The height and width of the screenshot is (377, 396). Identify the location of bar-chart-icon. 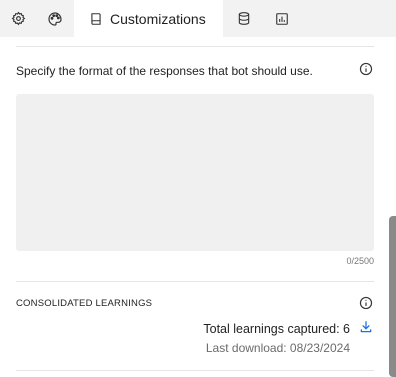
(281, 18).